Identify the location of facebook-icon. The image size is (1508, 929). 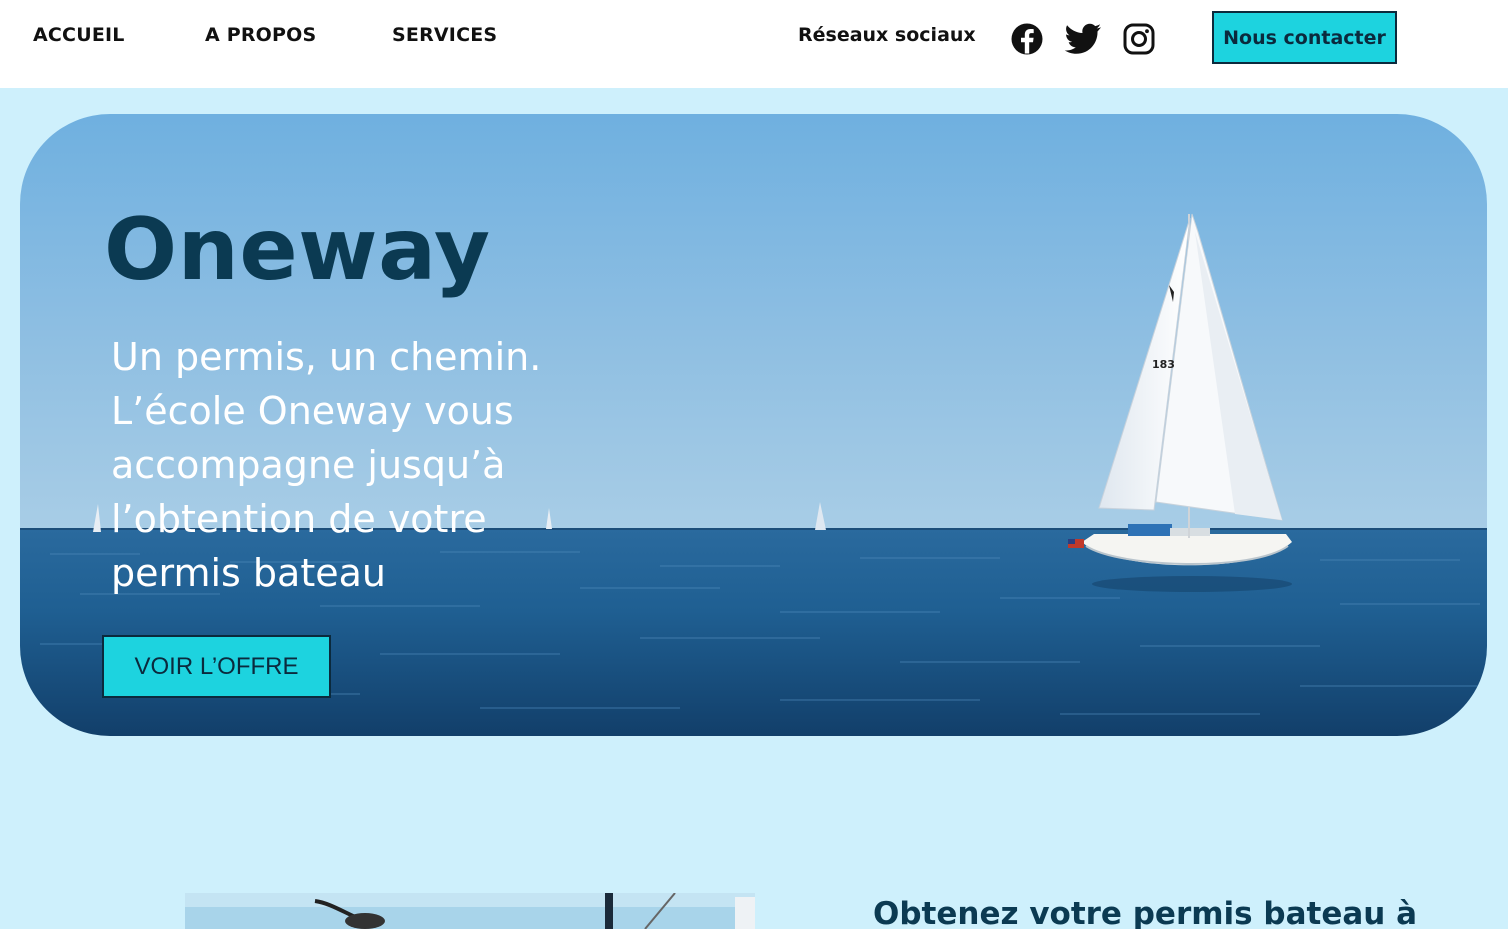
(1027, 39).